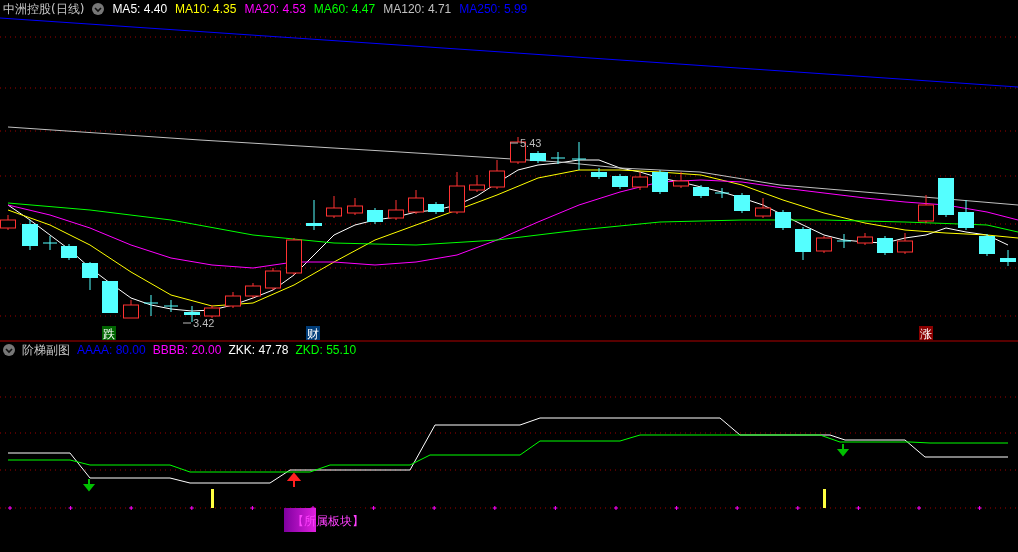  Describe the element at coordinates (275, 9) in the screenshot. I see `indicator-reading: MA20: 4.53` at that location.